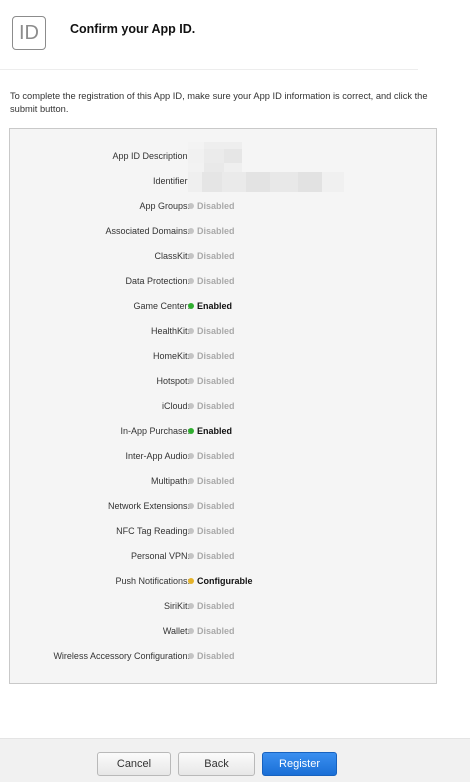 The image size is (470, 782). Describe the element at coordinates (133, 29) in the screenshot. I see `page-title: Confirm your App ID.` at that location.